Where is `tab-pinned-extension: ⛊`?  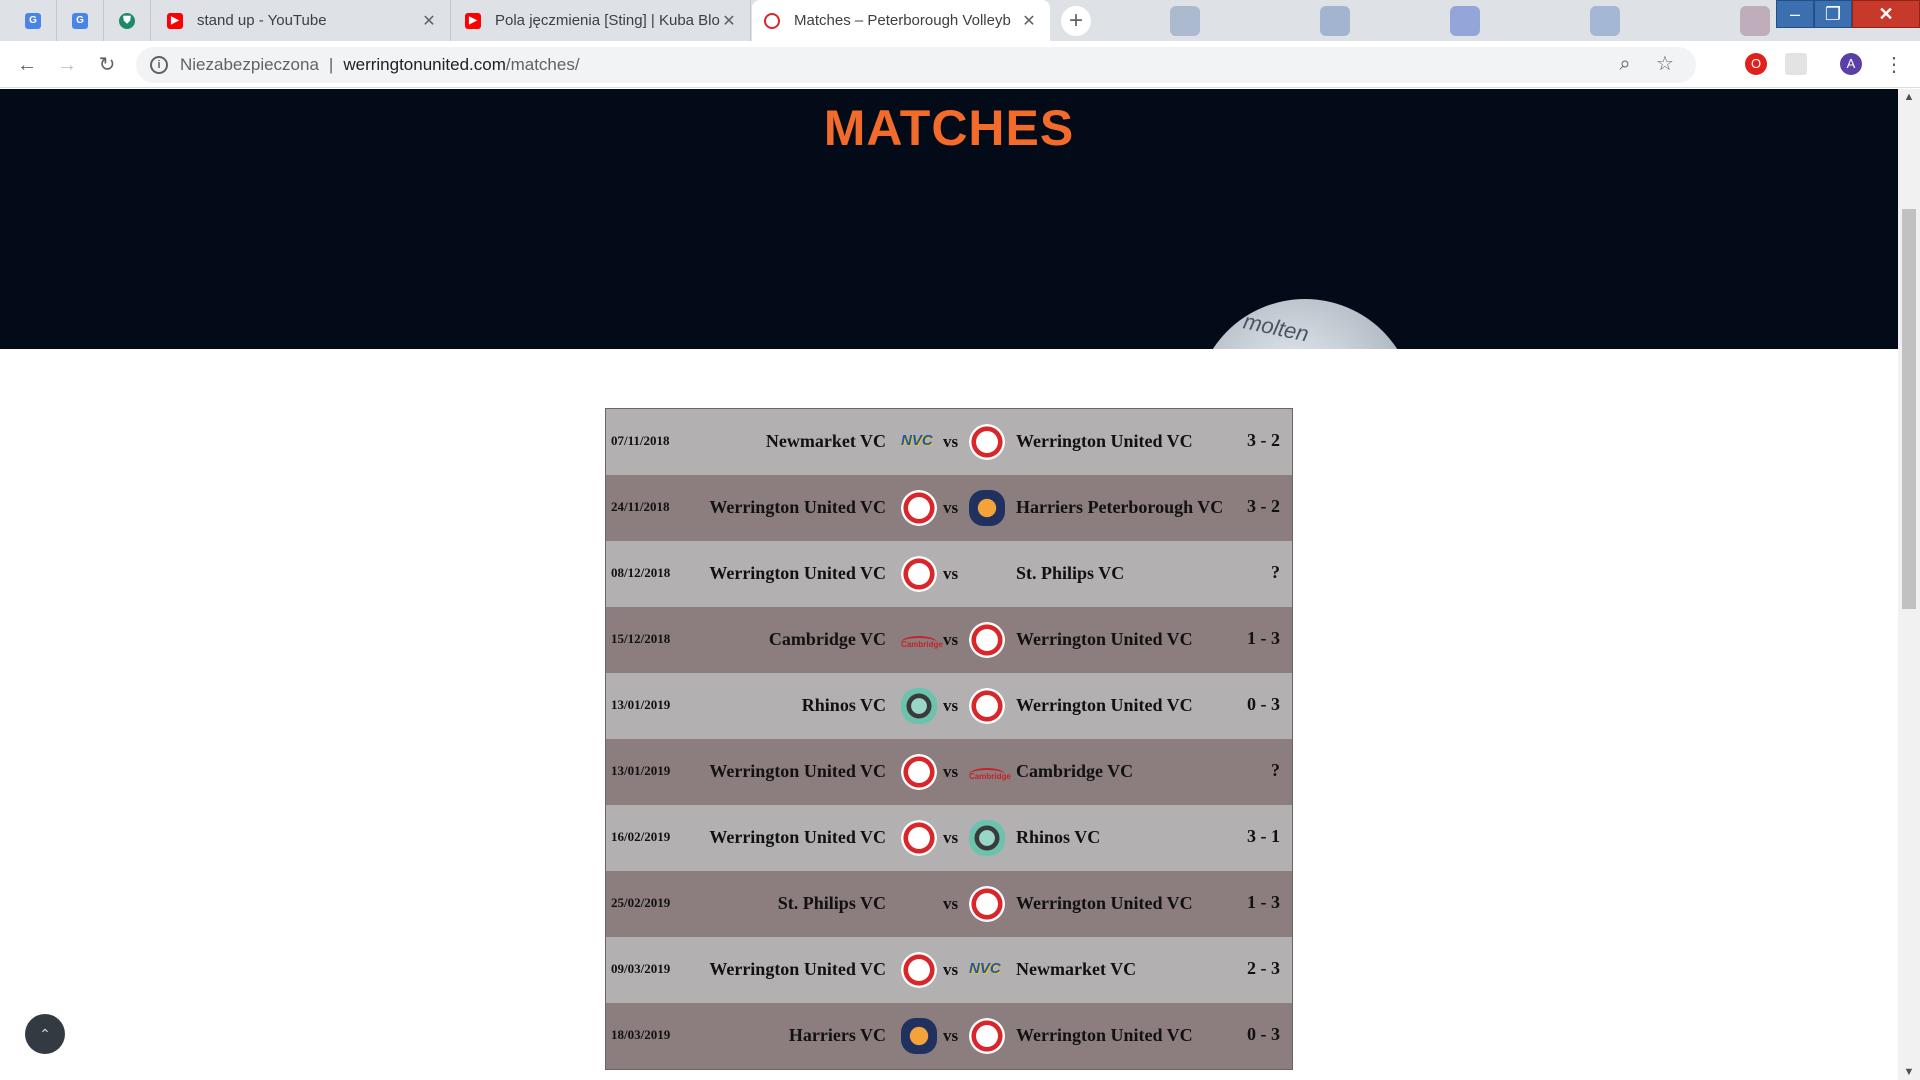
tab-pinned-extension: ⛊ is located at coordinates (127, 20).